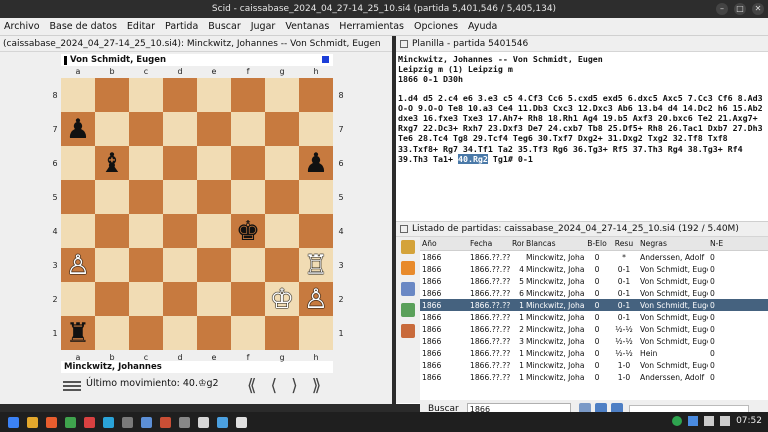 The width and height of the screenshot is (768, 432). I want to click on square-f1, so click(248, 333).